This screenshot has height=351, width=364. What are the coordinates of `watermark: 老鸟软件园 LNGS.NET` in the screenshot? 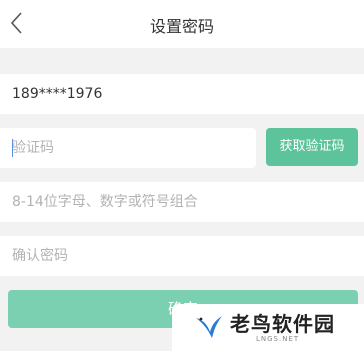 It's located at (268, 327).